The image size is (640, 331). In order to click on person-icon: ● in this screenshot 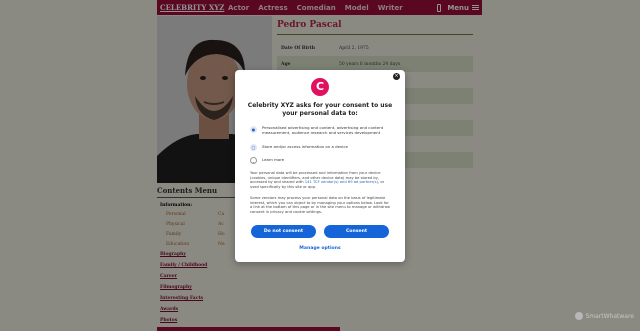, I will do `click(253, 129)`.